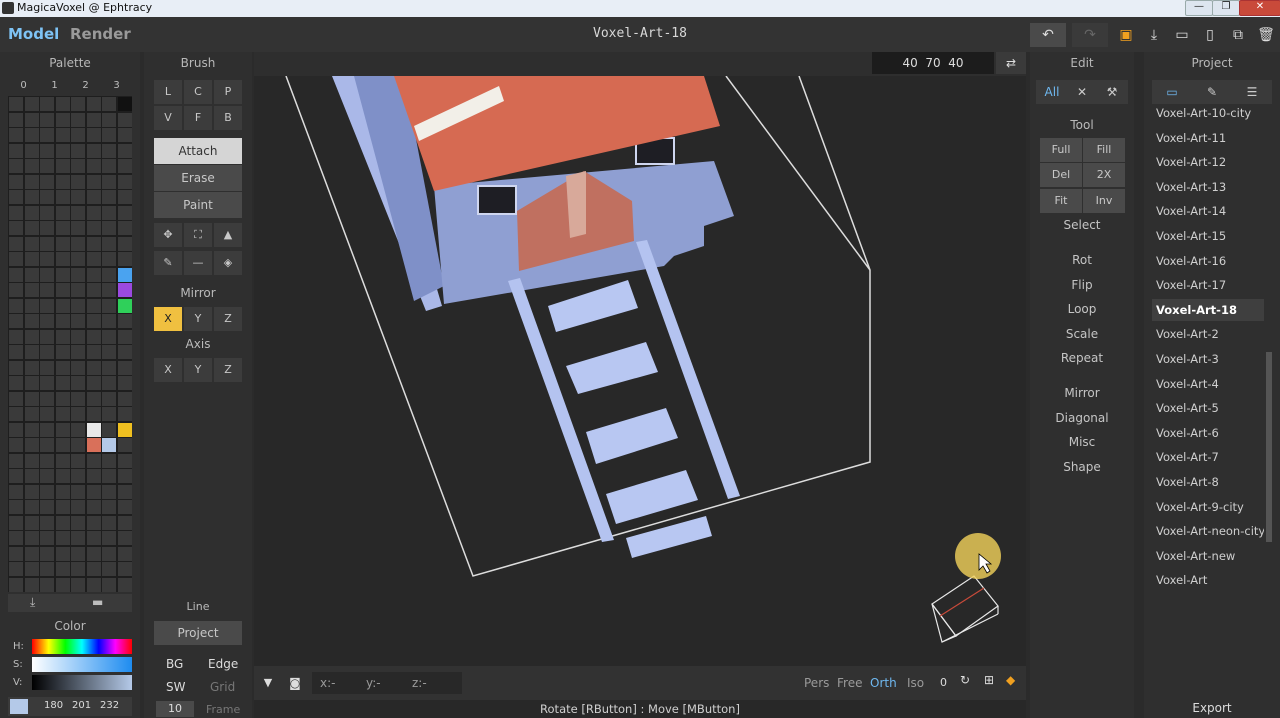 This screenshot has height=718, width=1280. Describe the element at coordinates (228, 319) in the screenshot. I see `mirror-z-button: Z` at that location.